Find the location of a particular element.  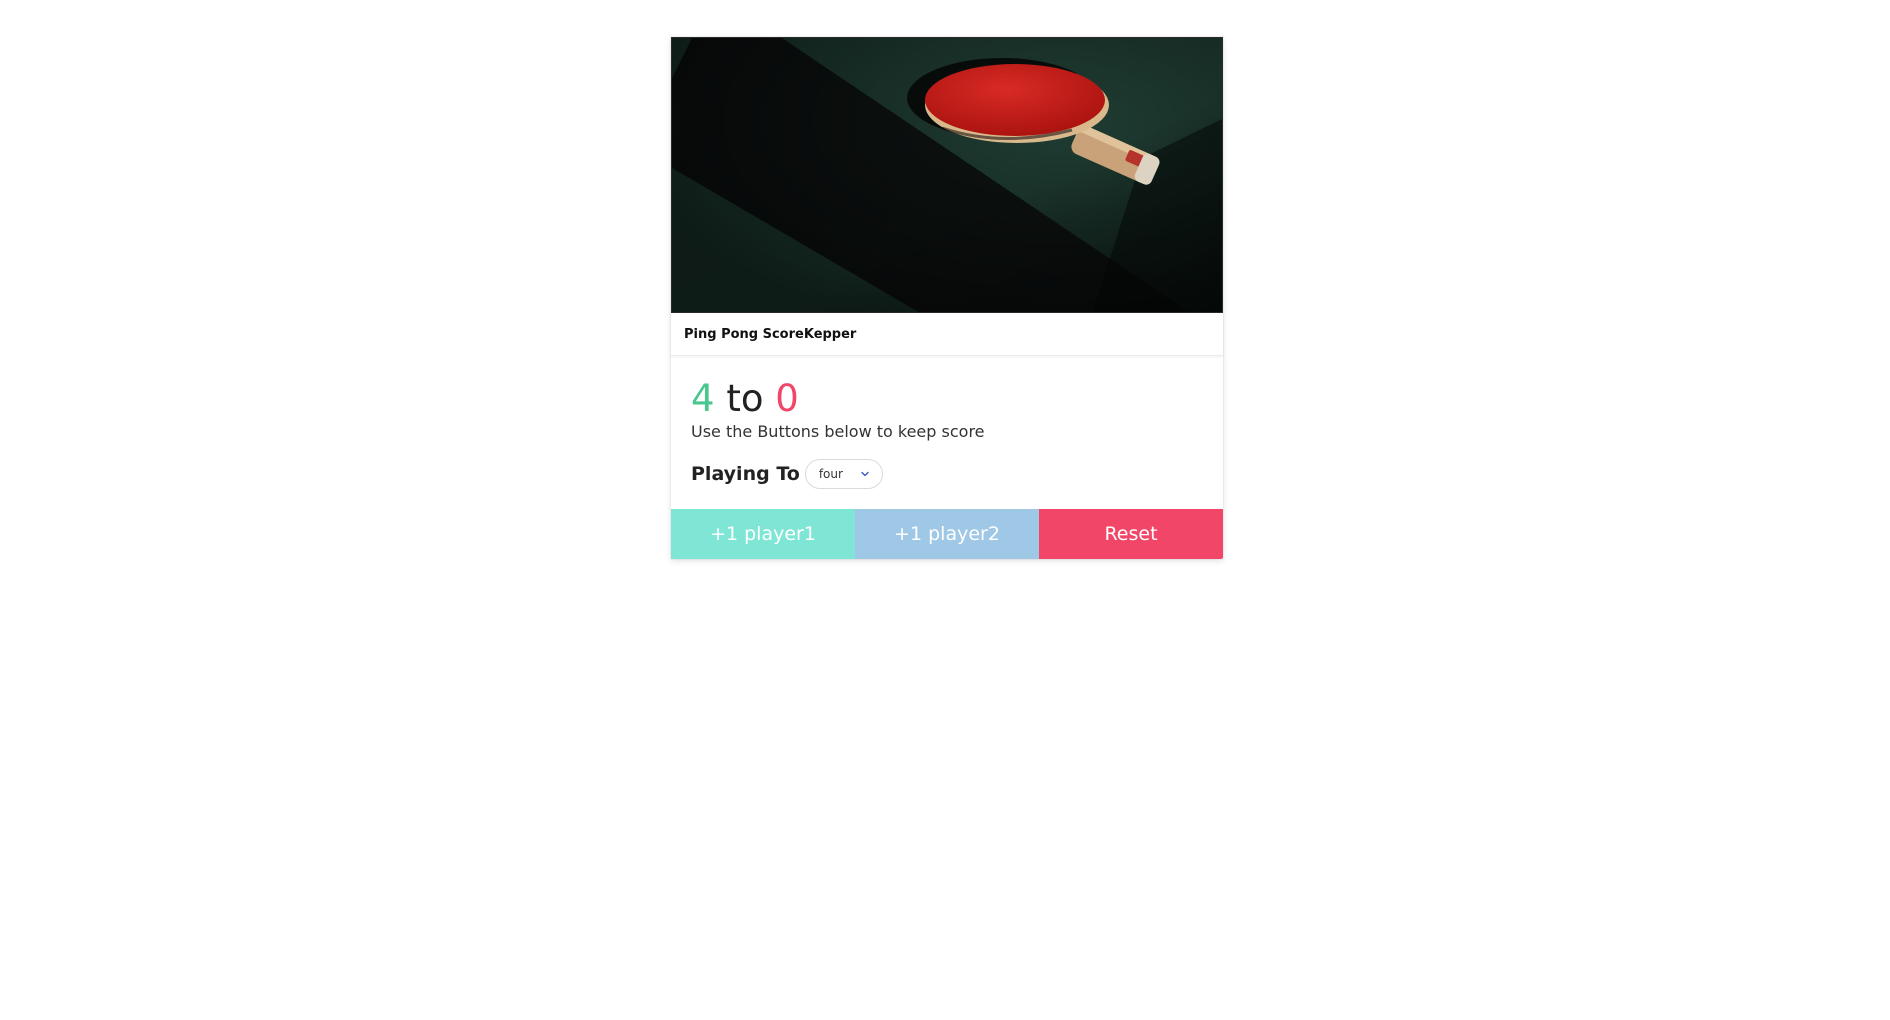

add-point-player1-button: +1 player1 is located at coordinates (763, 534).